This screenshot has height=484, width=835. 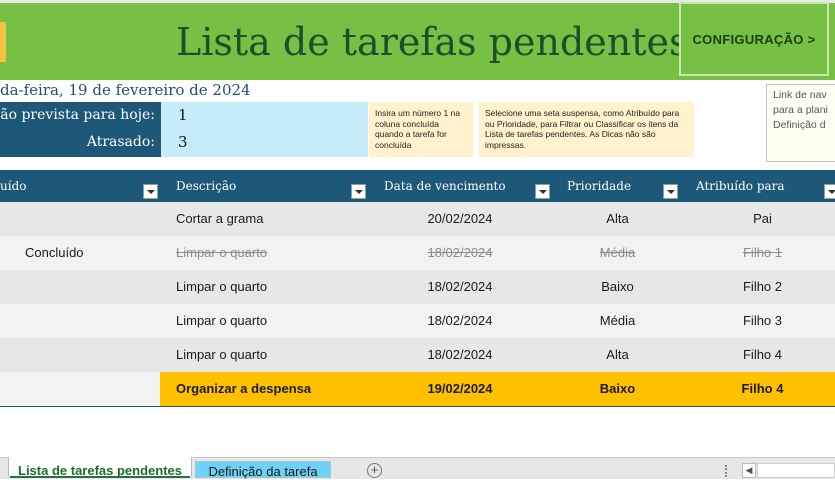 I want to click on overdue-value: 3, so click(x=183, y=142).